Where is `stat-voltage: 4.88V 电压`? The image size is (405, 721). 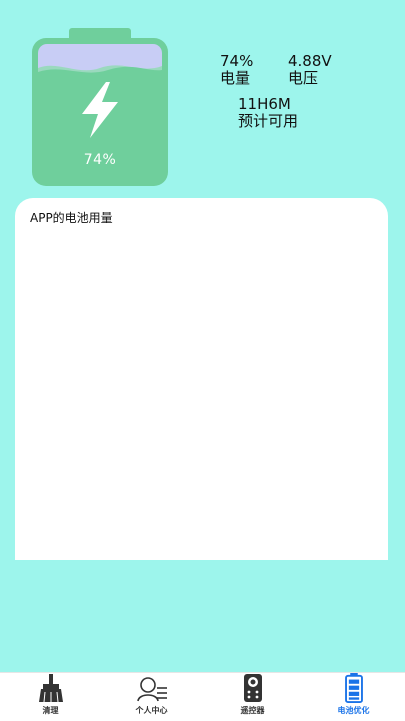
stat-voltage: 4.88V 电压 is located at coordinates (310, 70).